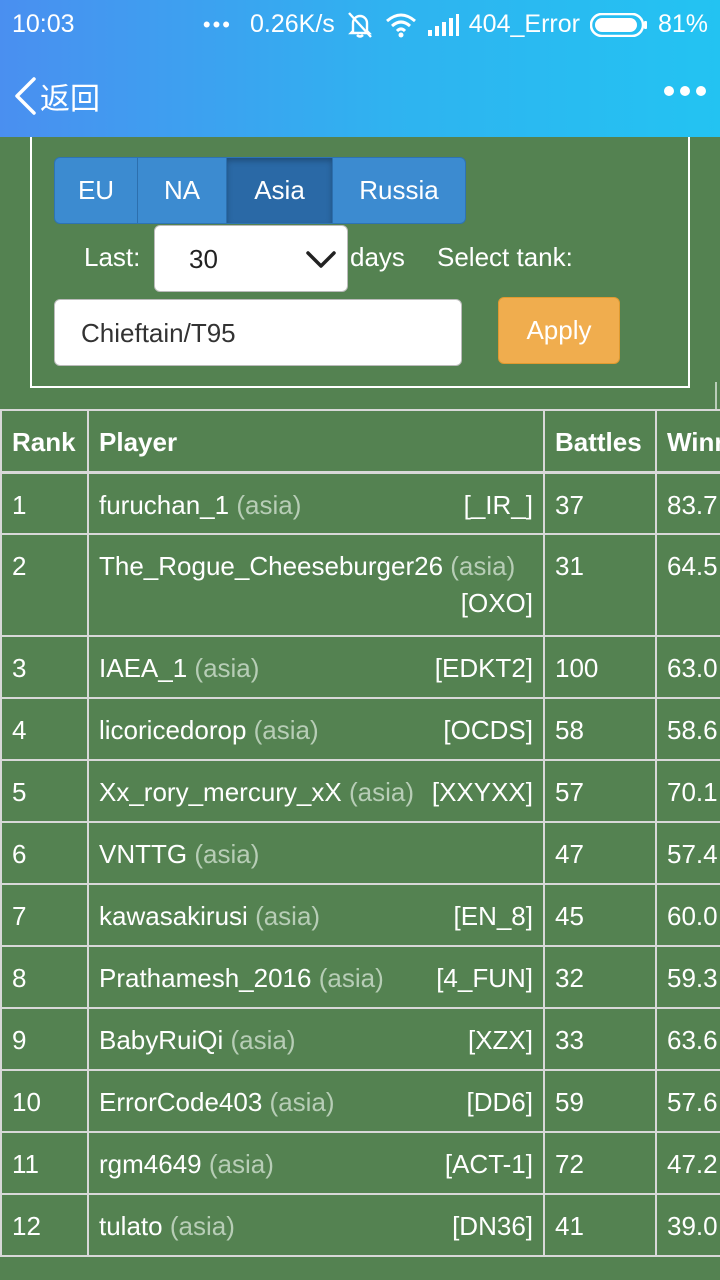  I want to click on clan-tag: [4_FUN], so click(484, 978).